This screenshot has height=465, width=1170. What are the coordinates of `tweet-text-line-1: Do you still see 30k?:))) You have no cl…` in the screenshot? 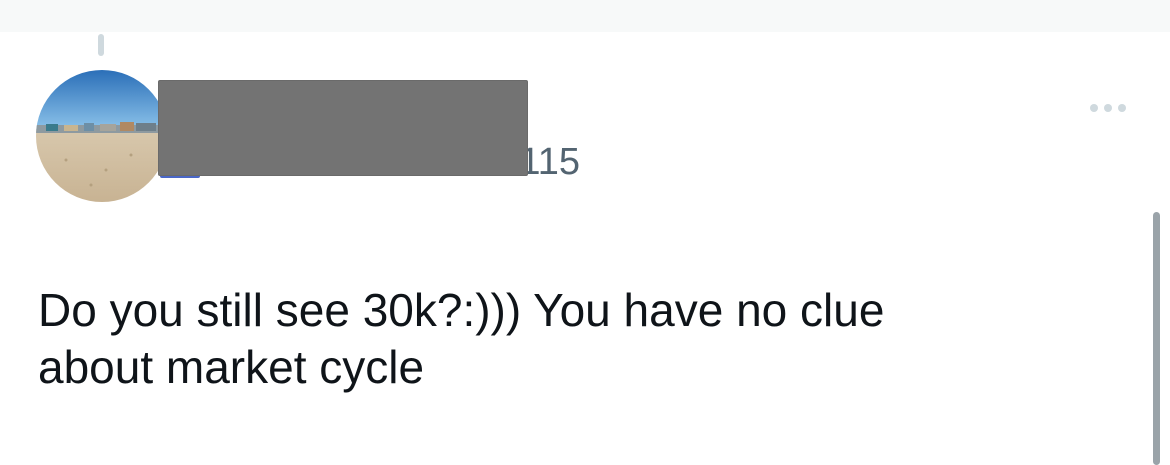 It's located at (461, 310).